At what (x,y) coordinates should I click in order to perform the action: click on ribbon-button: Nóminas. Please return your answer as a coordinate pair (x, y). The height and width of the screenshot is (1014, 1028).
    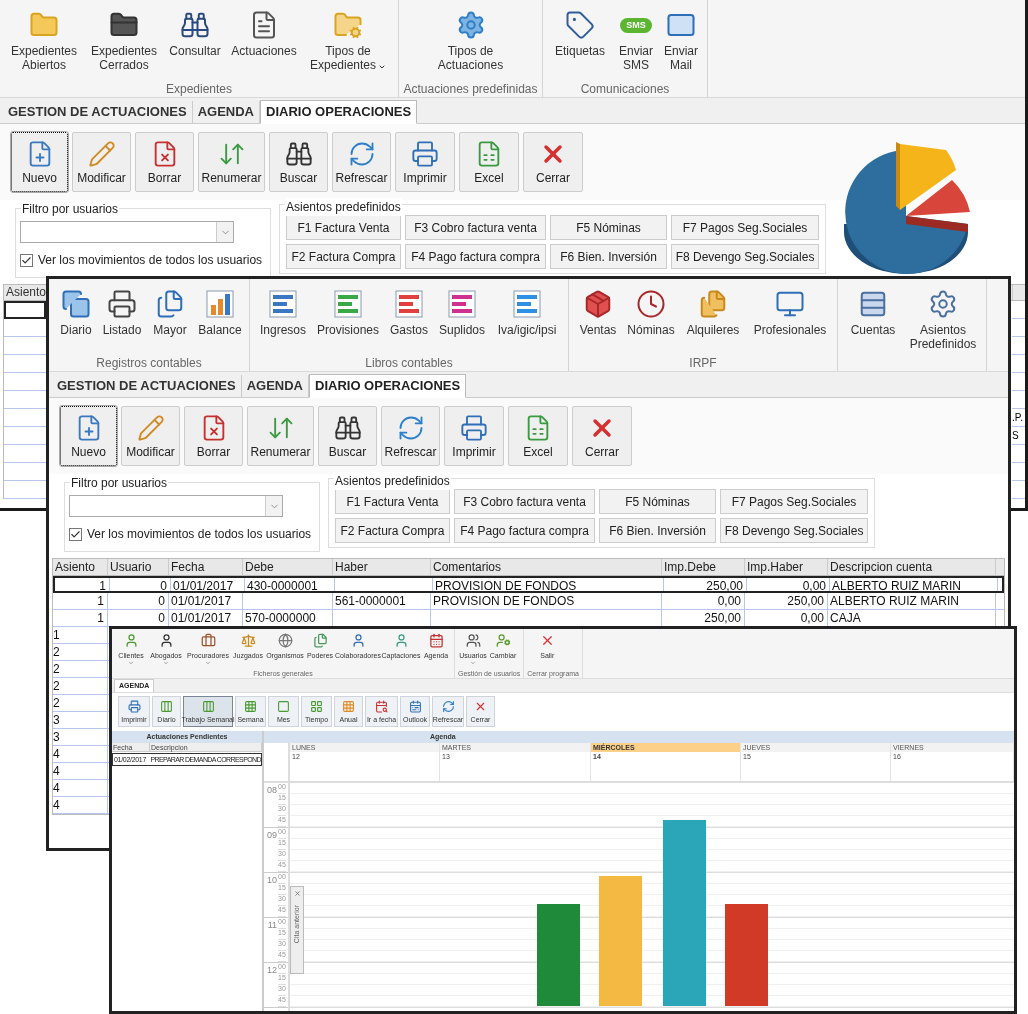
    Looking at the image, I should click on (651, 311).